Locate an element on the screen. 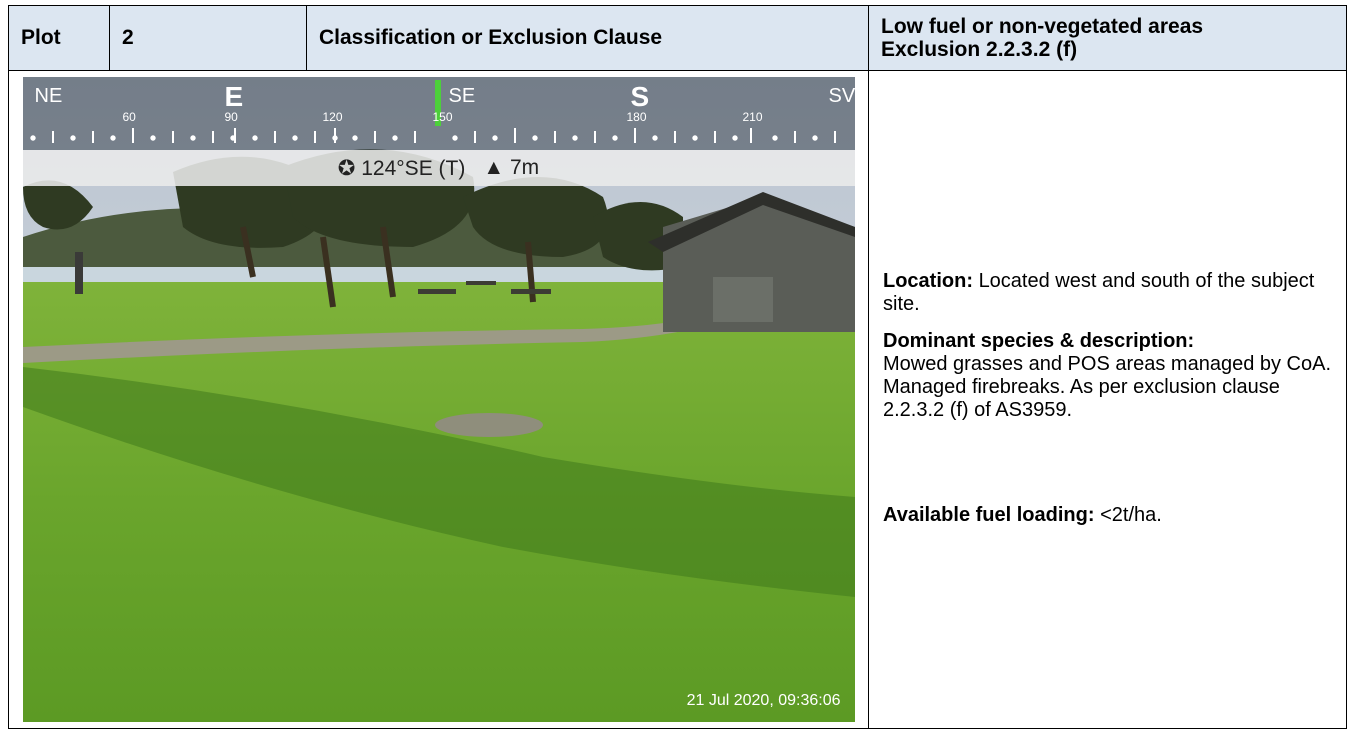 The width and height of the screenshot is (1353, 729). cardinal-sv: SV is located at coordinates (841, 96).